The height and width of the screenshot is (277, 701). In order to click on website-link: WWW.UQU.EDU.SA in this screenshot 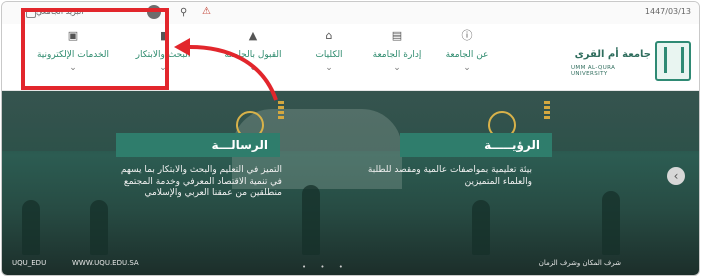, I will do `click(105, 263)`.